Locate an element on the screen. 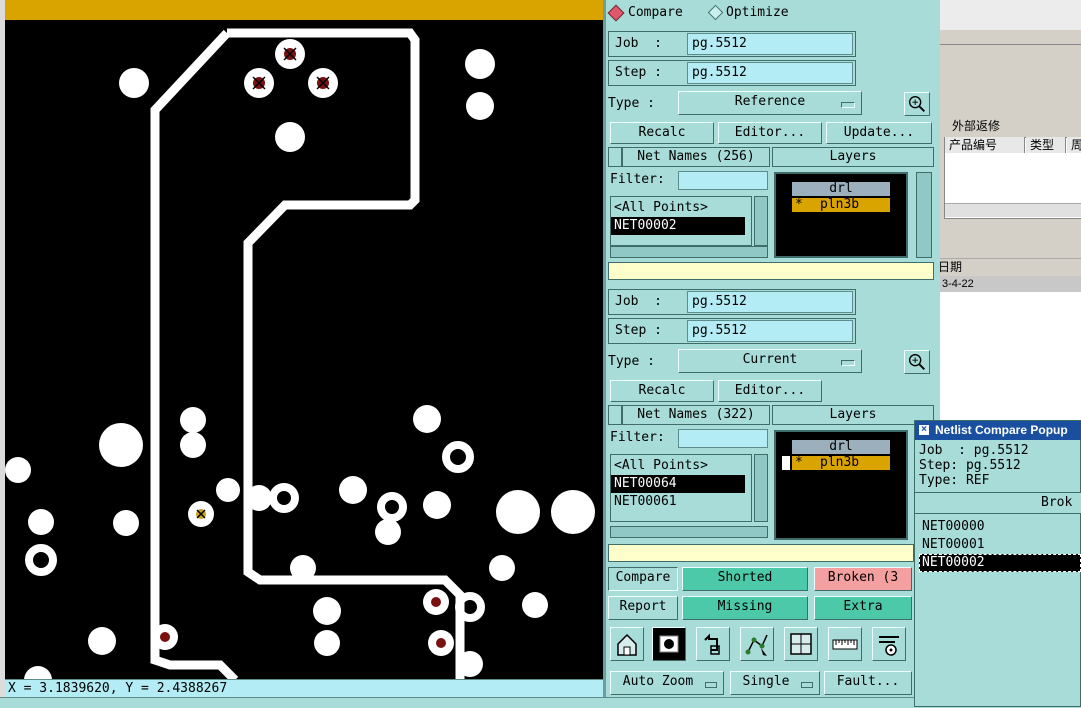 This screenshot has width=1081, height=708. missing-button: Missing is located at coordinates (745, 608).